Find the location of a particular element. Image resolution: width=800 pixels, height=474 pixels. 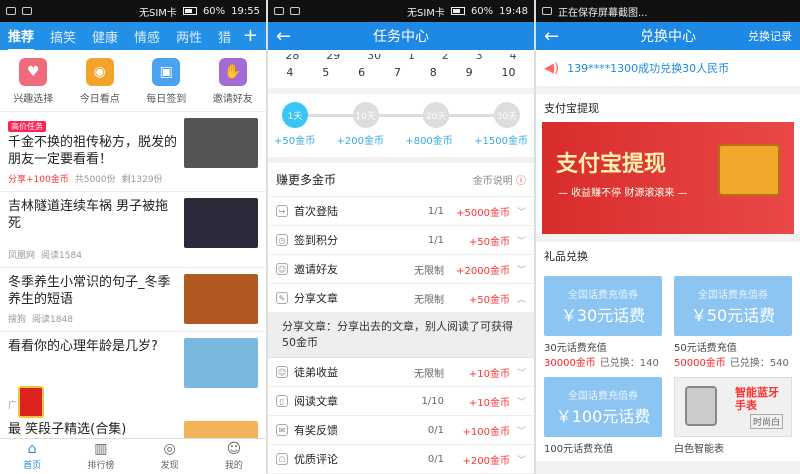

voucher-amount: ￥50元话费 is located at coordinates (733, 315).